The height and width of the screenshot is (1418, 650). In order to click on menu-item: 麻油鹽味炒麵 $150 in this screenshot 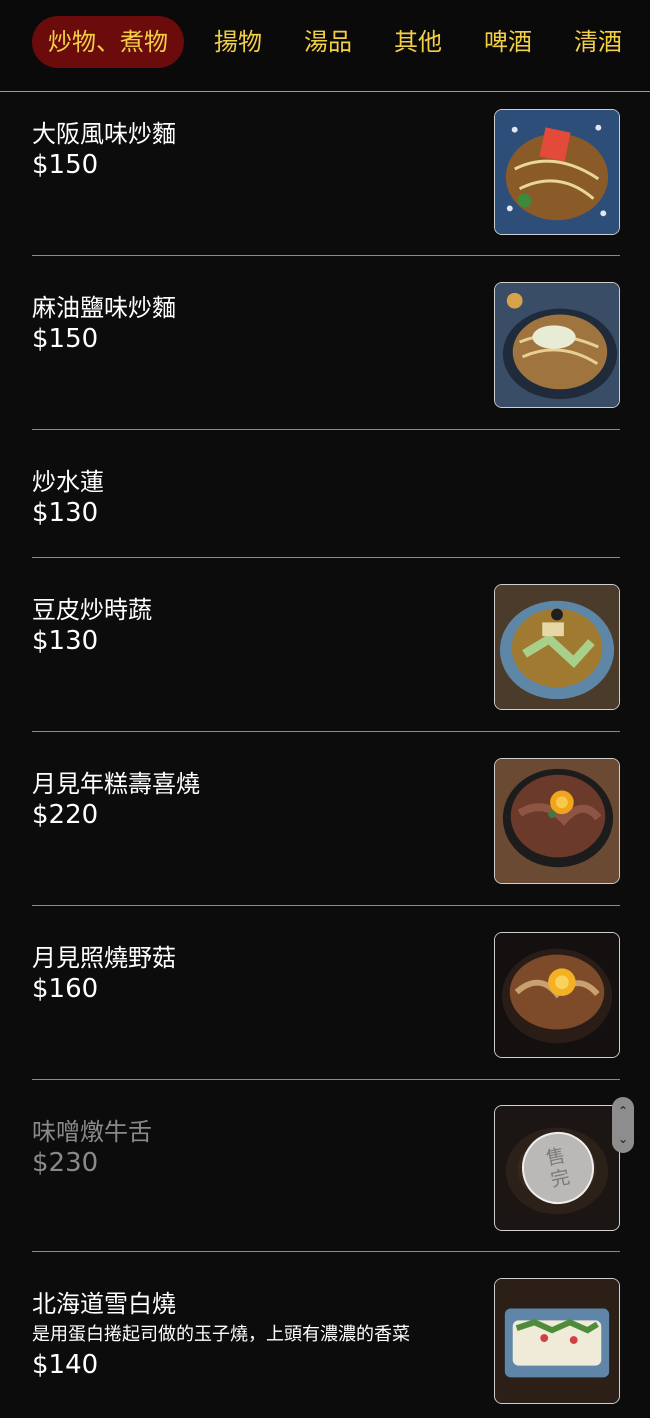, I will do `click(326, 343)`.